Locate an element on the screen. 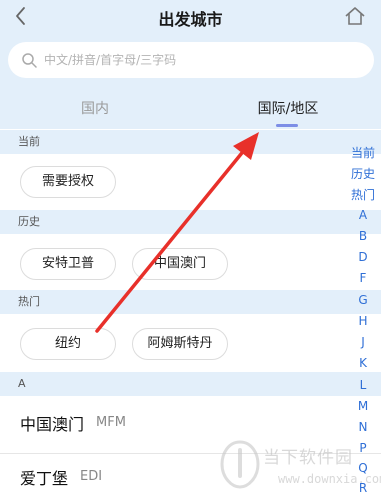 The width and height of the screenshot is (381, 500). search-box is located at coordinates (191, 60).